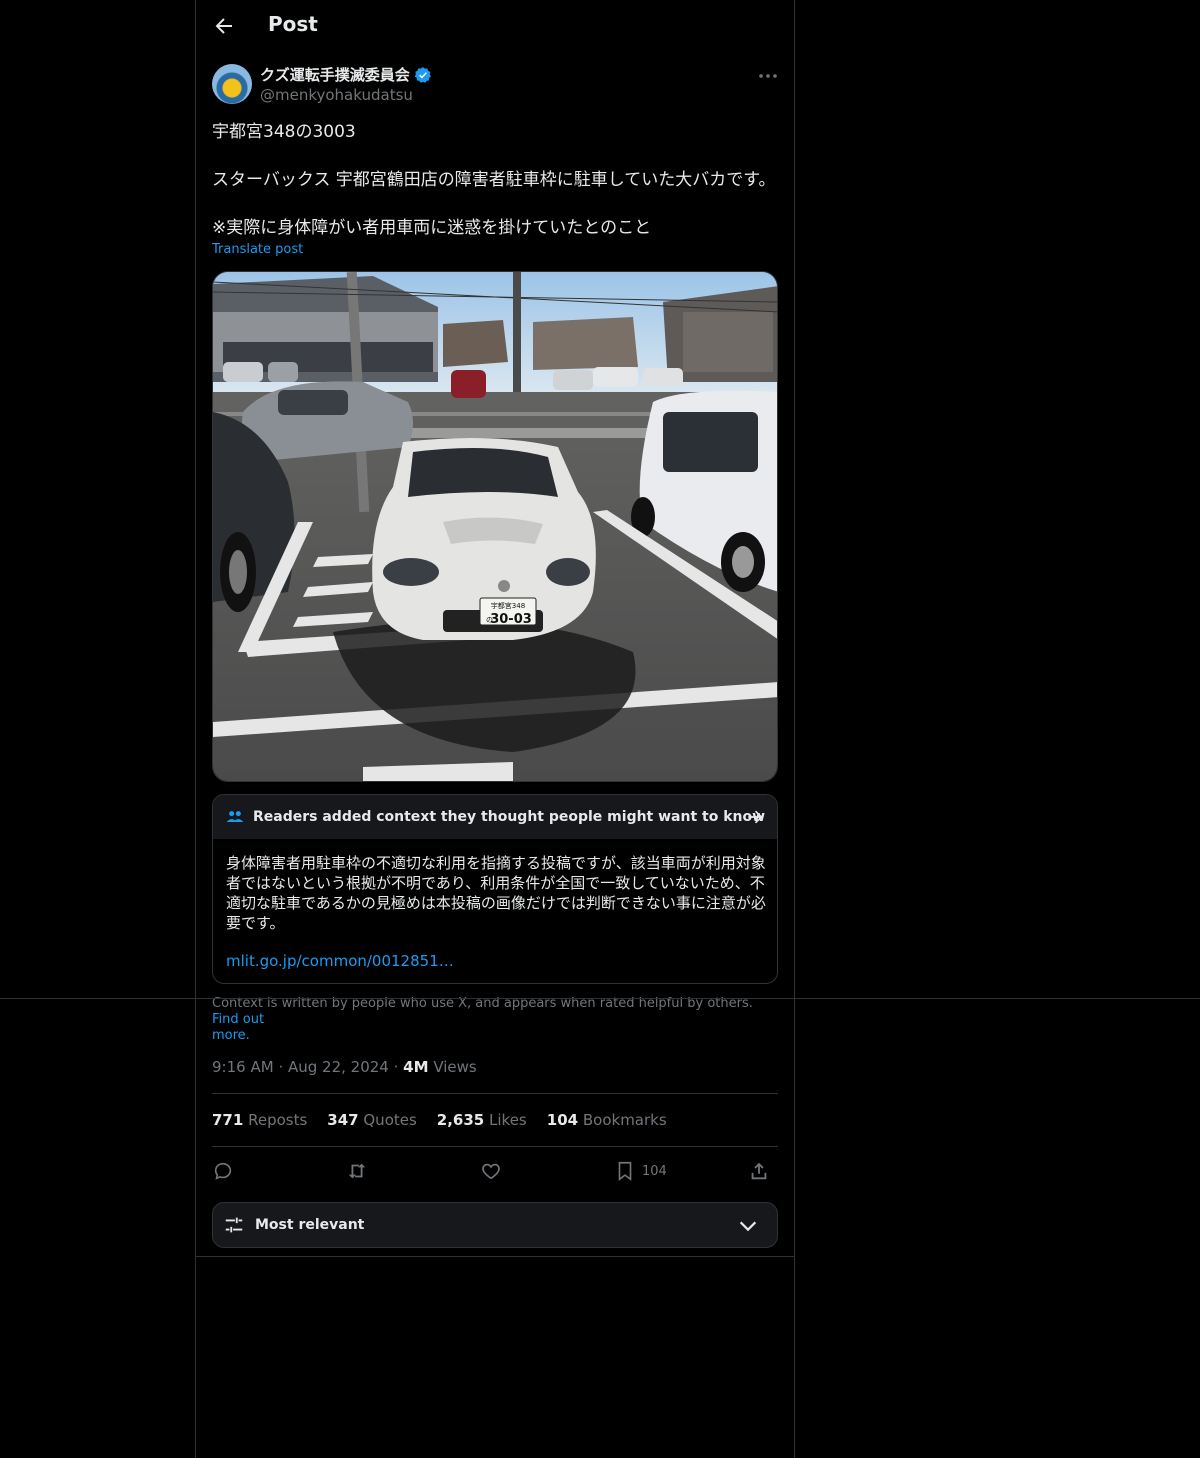 This screenshot has height=1458, width=1200. Describe the element at coordinates (640, 1171) in the screenshot. I see `bookmark-button: 104` at that location.